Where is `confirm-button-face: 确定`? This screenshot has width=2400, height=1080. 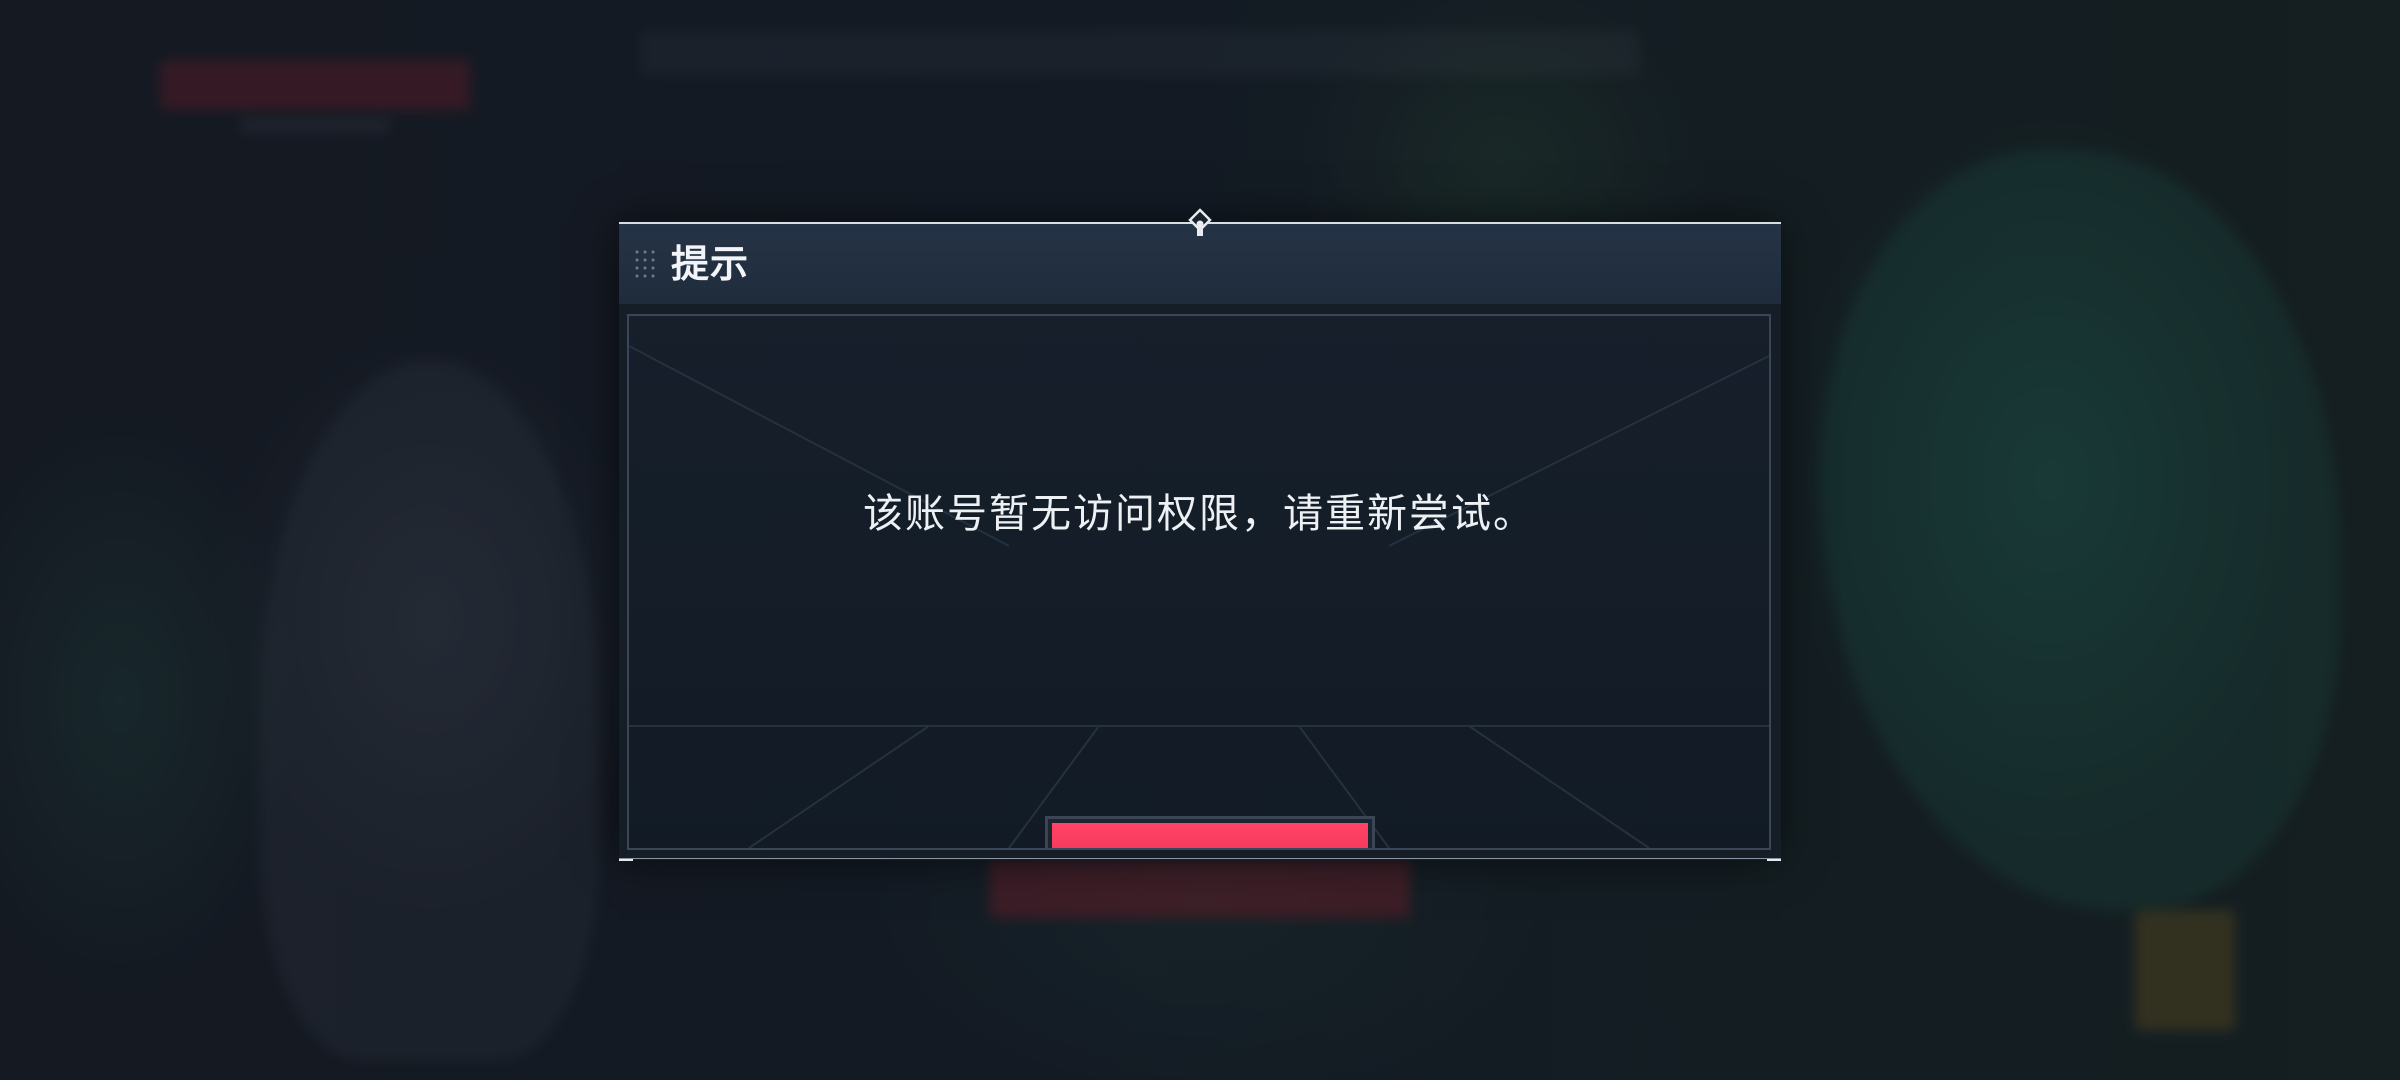 confirm-button-face: 确定 is located at coordinates (1210, 835).